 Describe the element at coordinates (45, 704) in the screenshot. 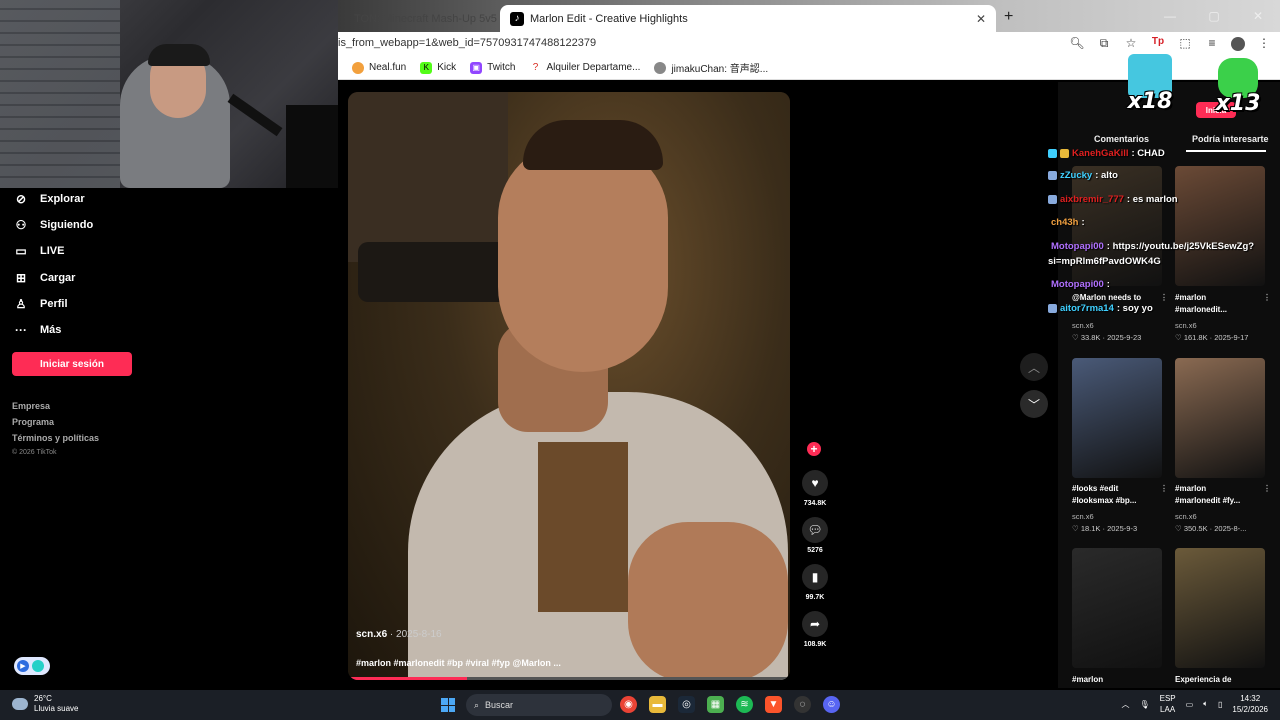

I see `weather-widget: 26°C Lluvia suave` at that location.